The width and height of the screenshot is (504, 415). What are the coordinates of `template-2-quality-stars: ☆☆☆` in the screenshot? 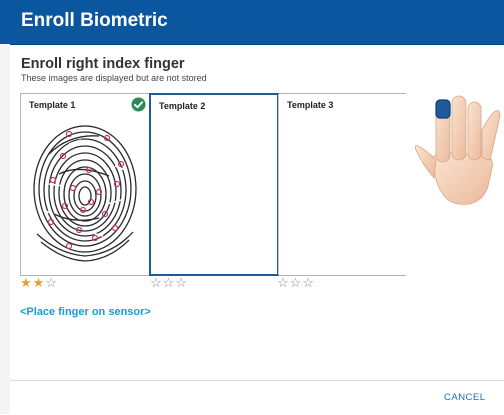 It's located at (169, 283).